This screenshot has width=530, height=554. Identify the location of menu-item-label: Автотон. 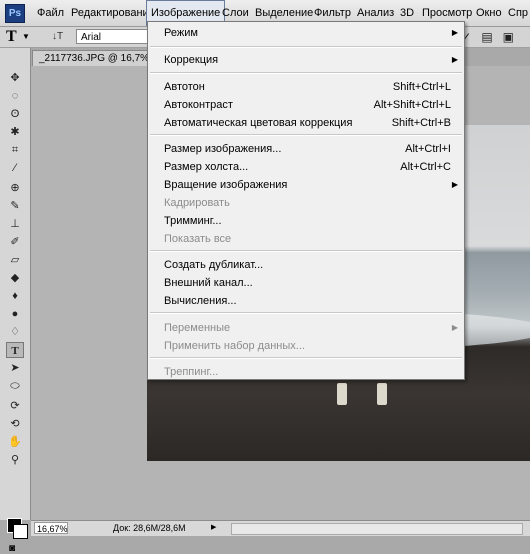
(184, 87).